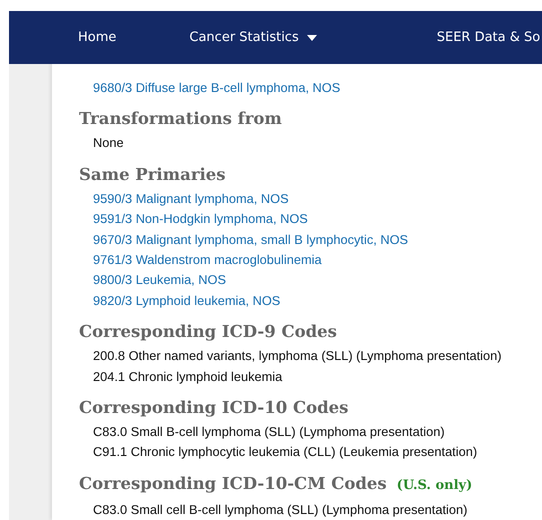 Image resolution: width=542 pixels, height=520 pixels. What do you see at coordinates (97, 37) in the screenshot?
I see `nav-link: Home` at bounding box center [97, 37].